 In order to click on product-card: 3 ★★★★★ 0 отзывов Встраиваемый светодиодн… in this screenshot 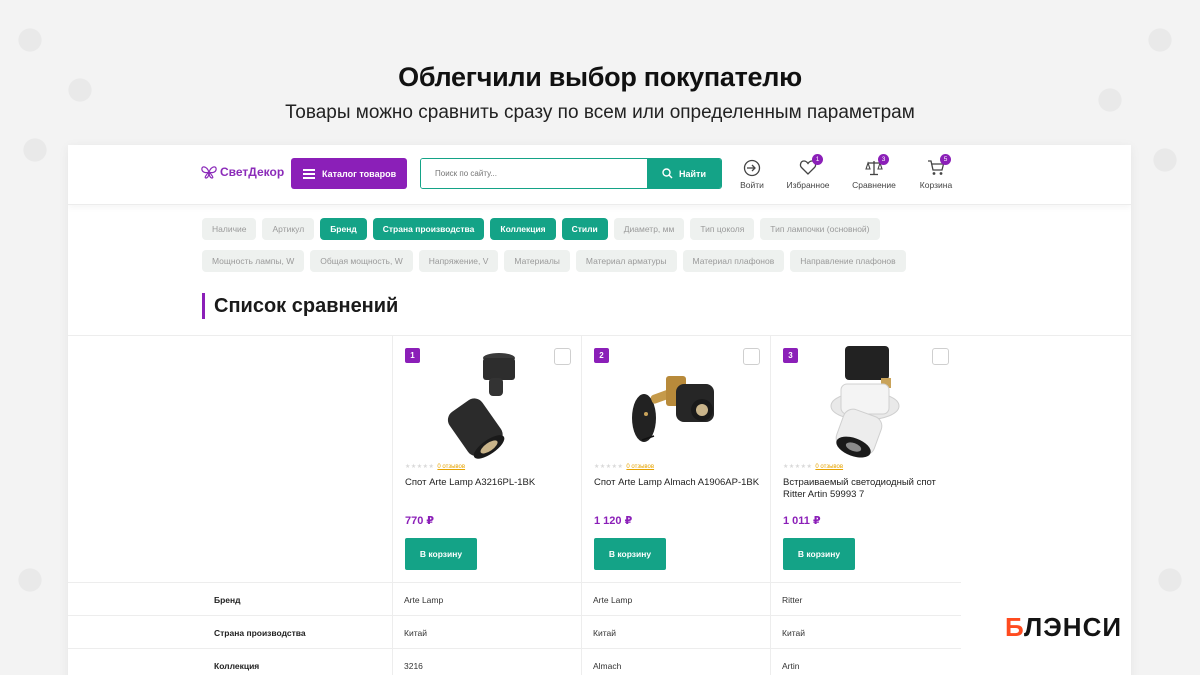, I will do `click(864, 459)`.